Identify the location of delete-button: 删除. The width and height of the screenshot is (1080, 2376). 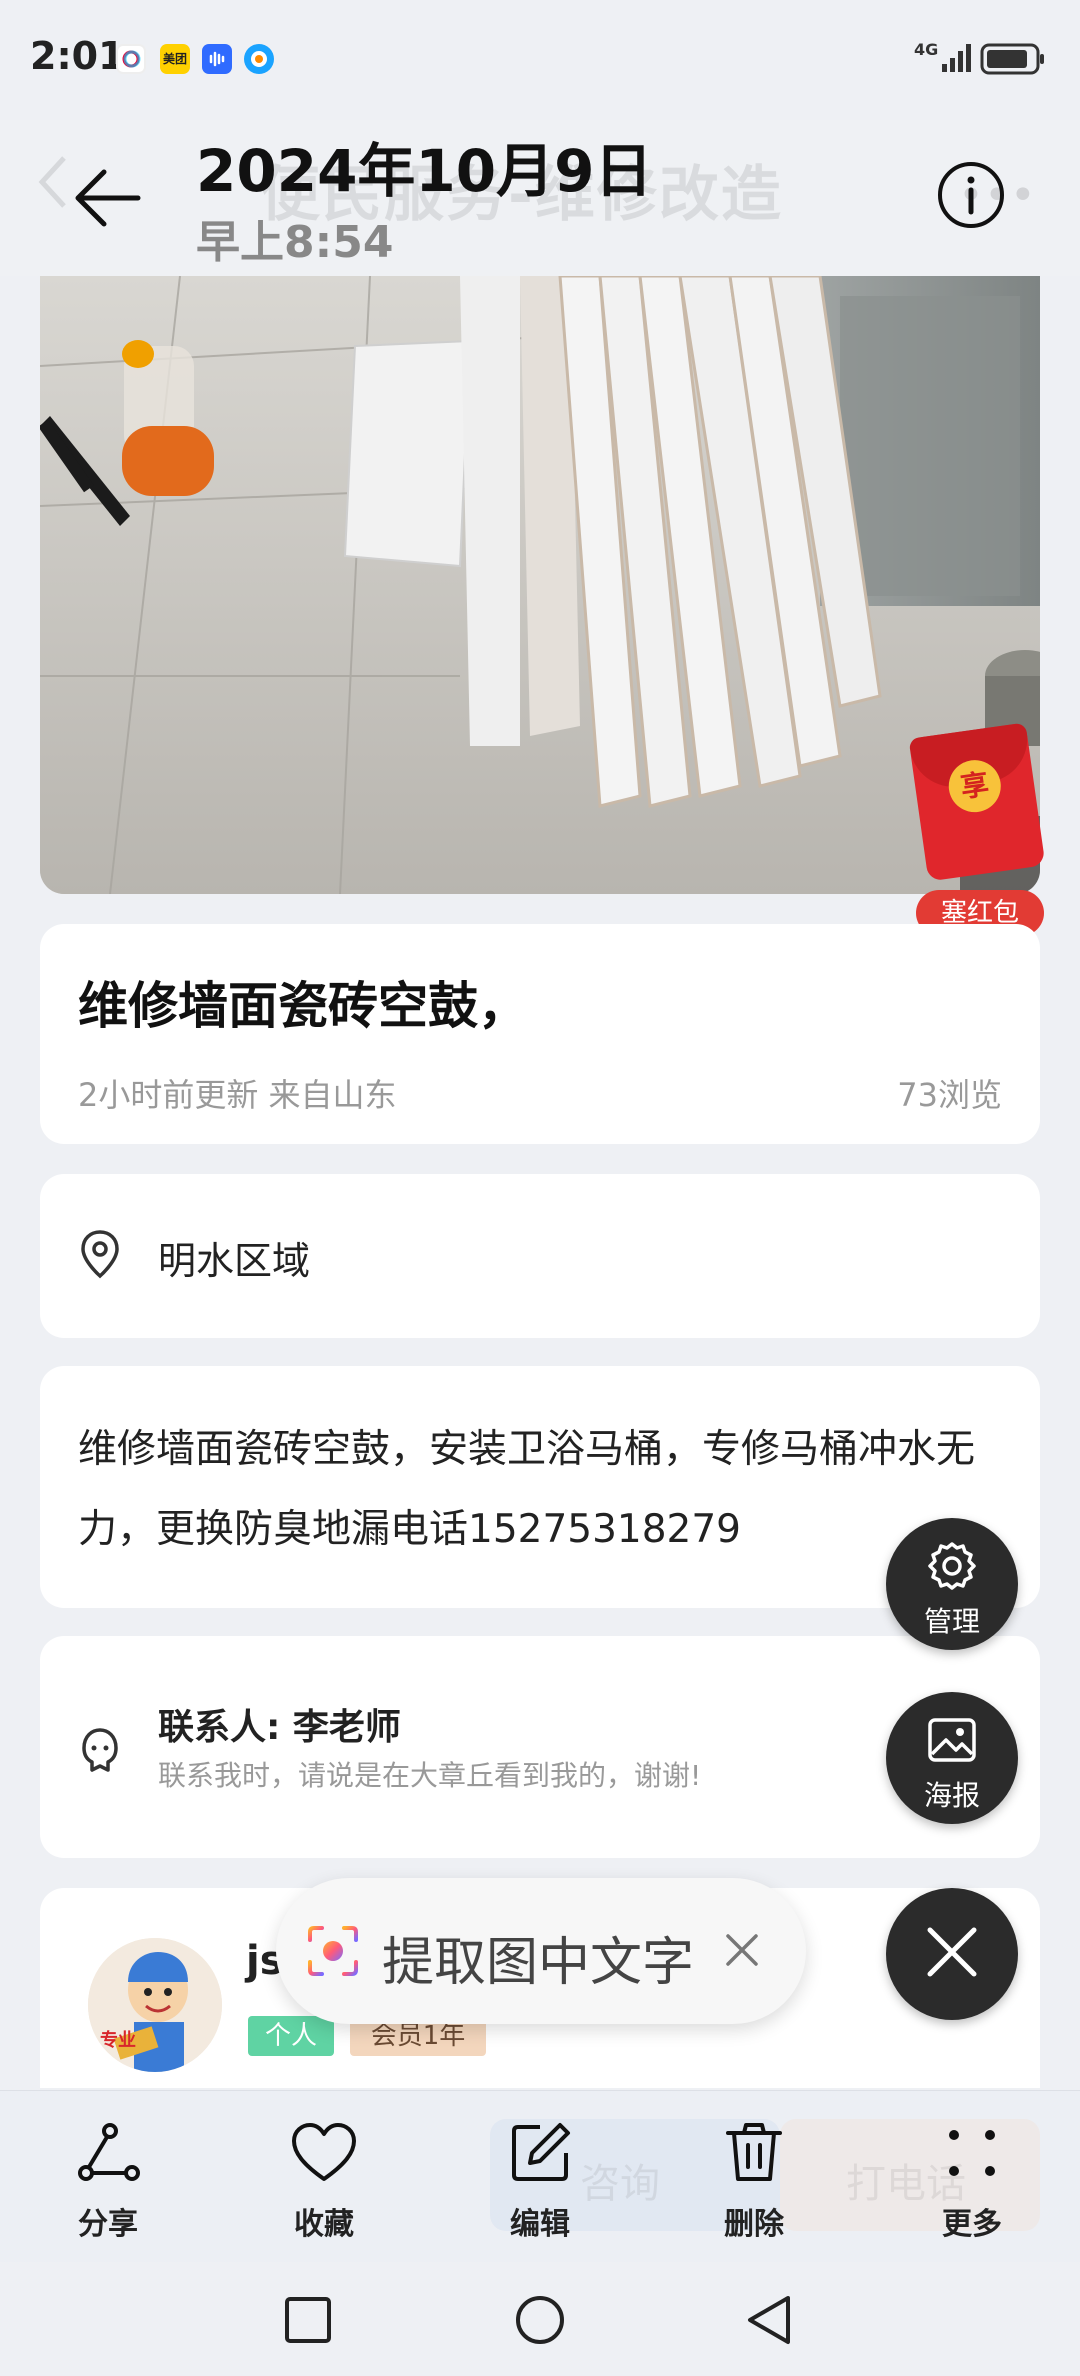
(754, 2186).